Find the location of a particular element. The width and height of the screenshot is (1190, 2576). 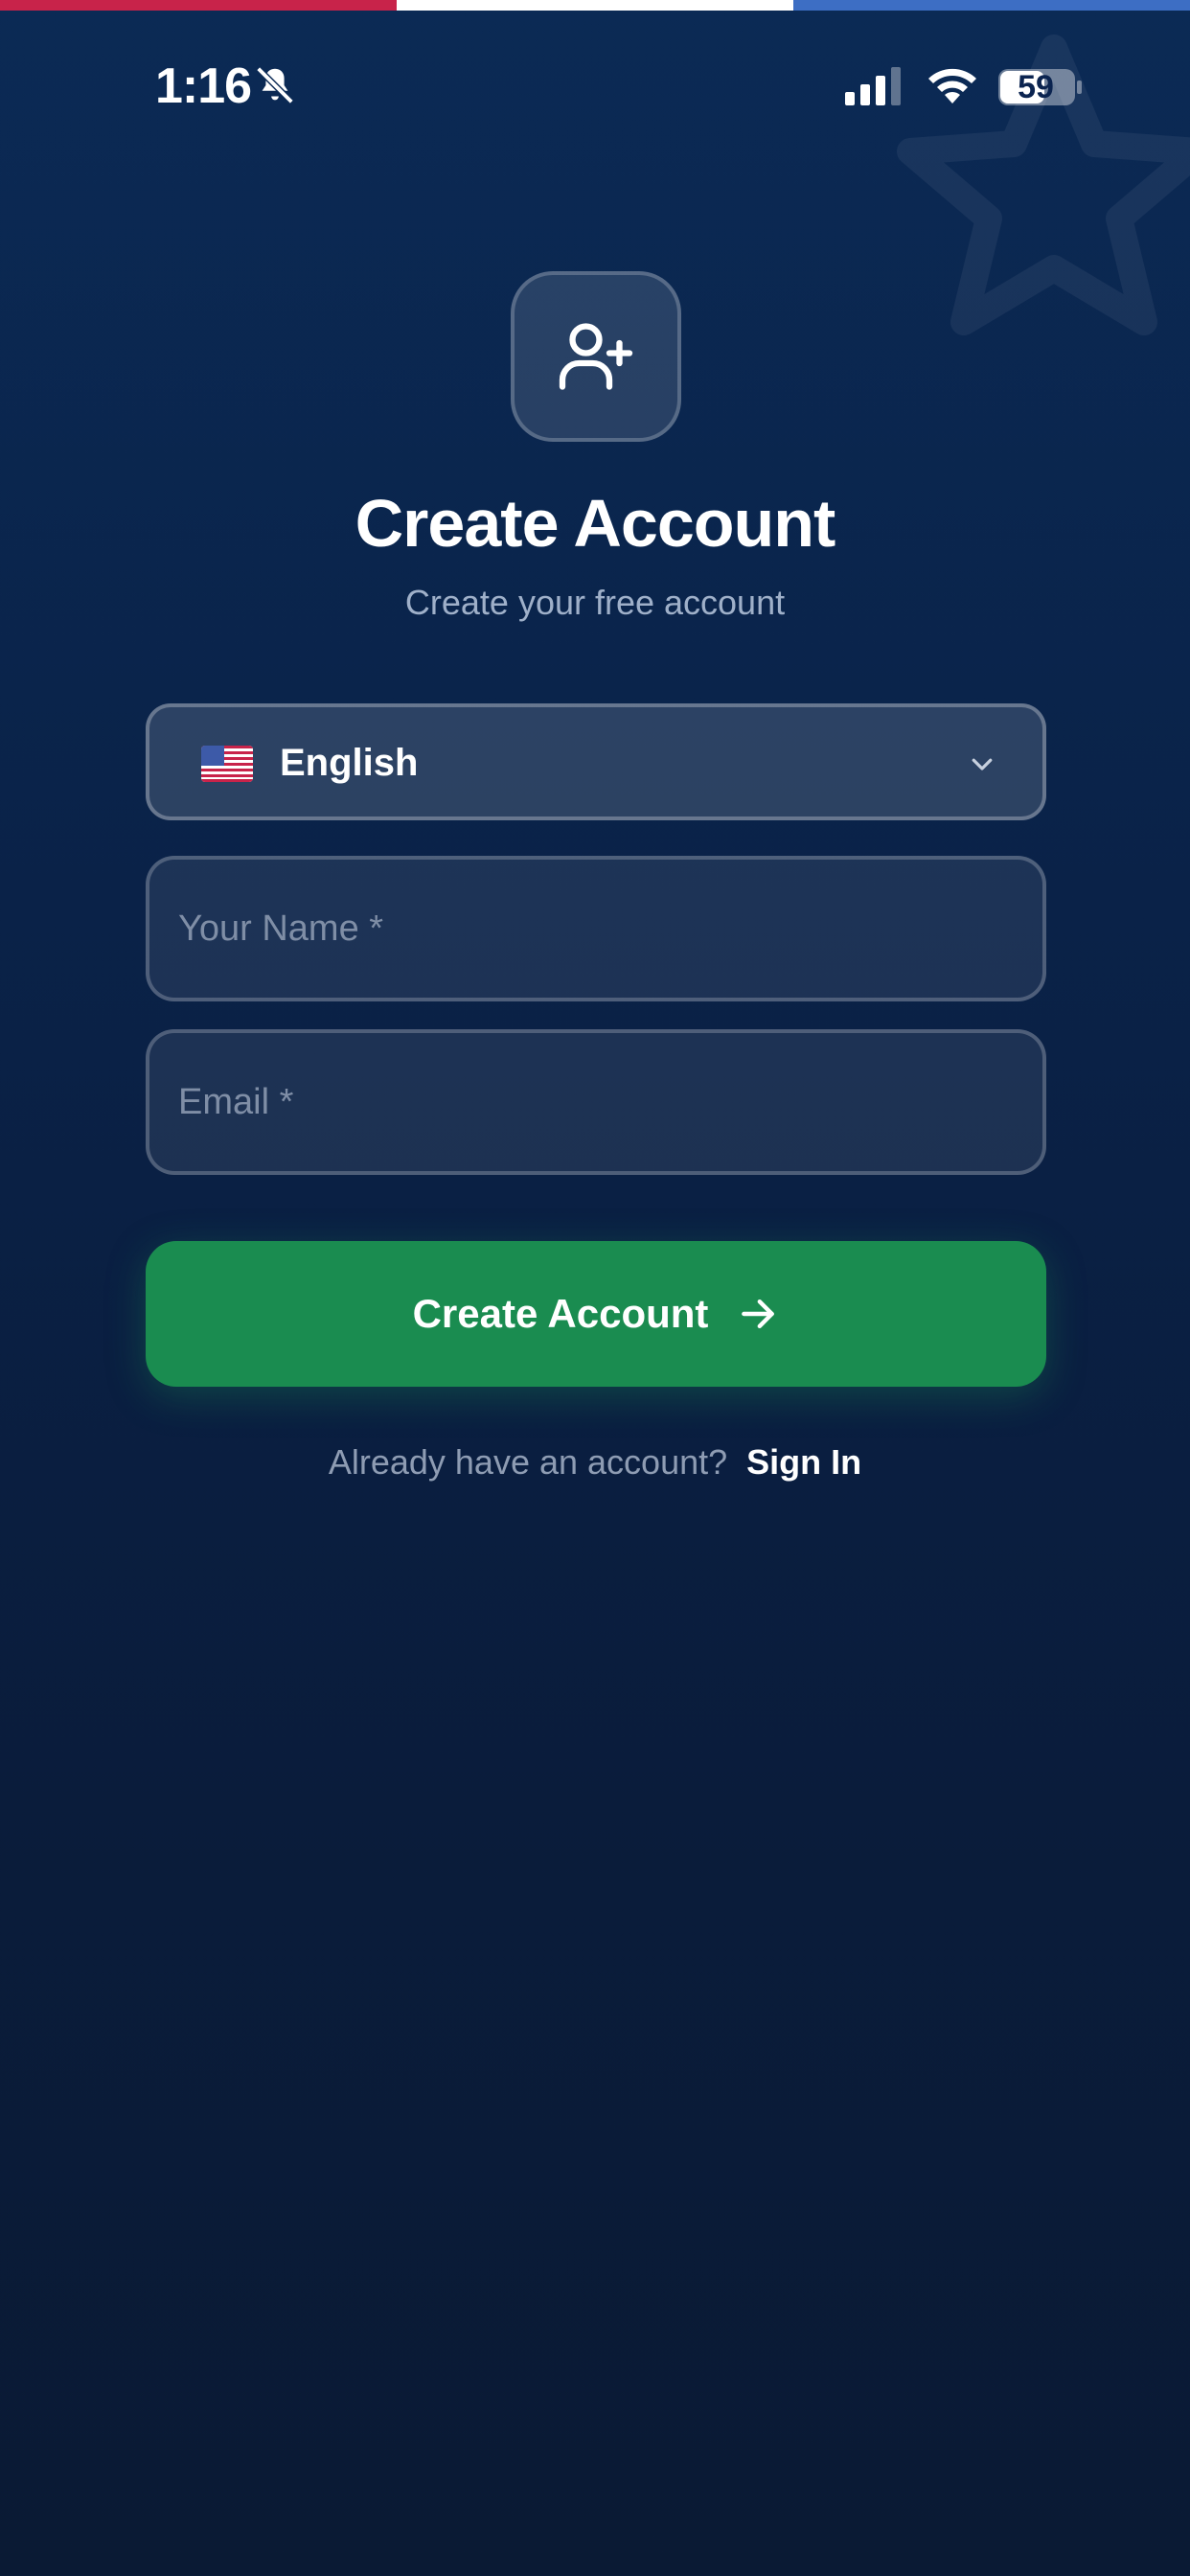

email-field is located at coordinates (595, 1102).